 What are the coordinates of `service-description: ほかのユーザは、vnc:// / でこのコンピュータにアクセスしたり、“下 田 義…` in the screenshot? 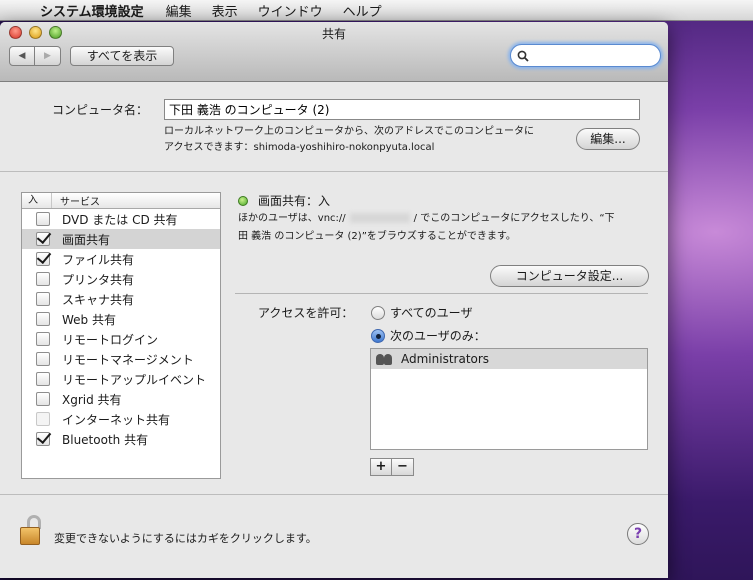 It's located at (444, 228).